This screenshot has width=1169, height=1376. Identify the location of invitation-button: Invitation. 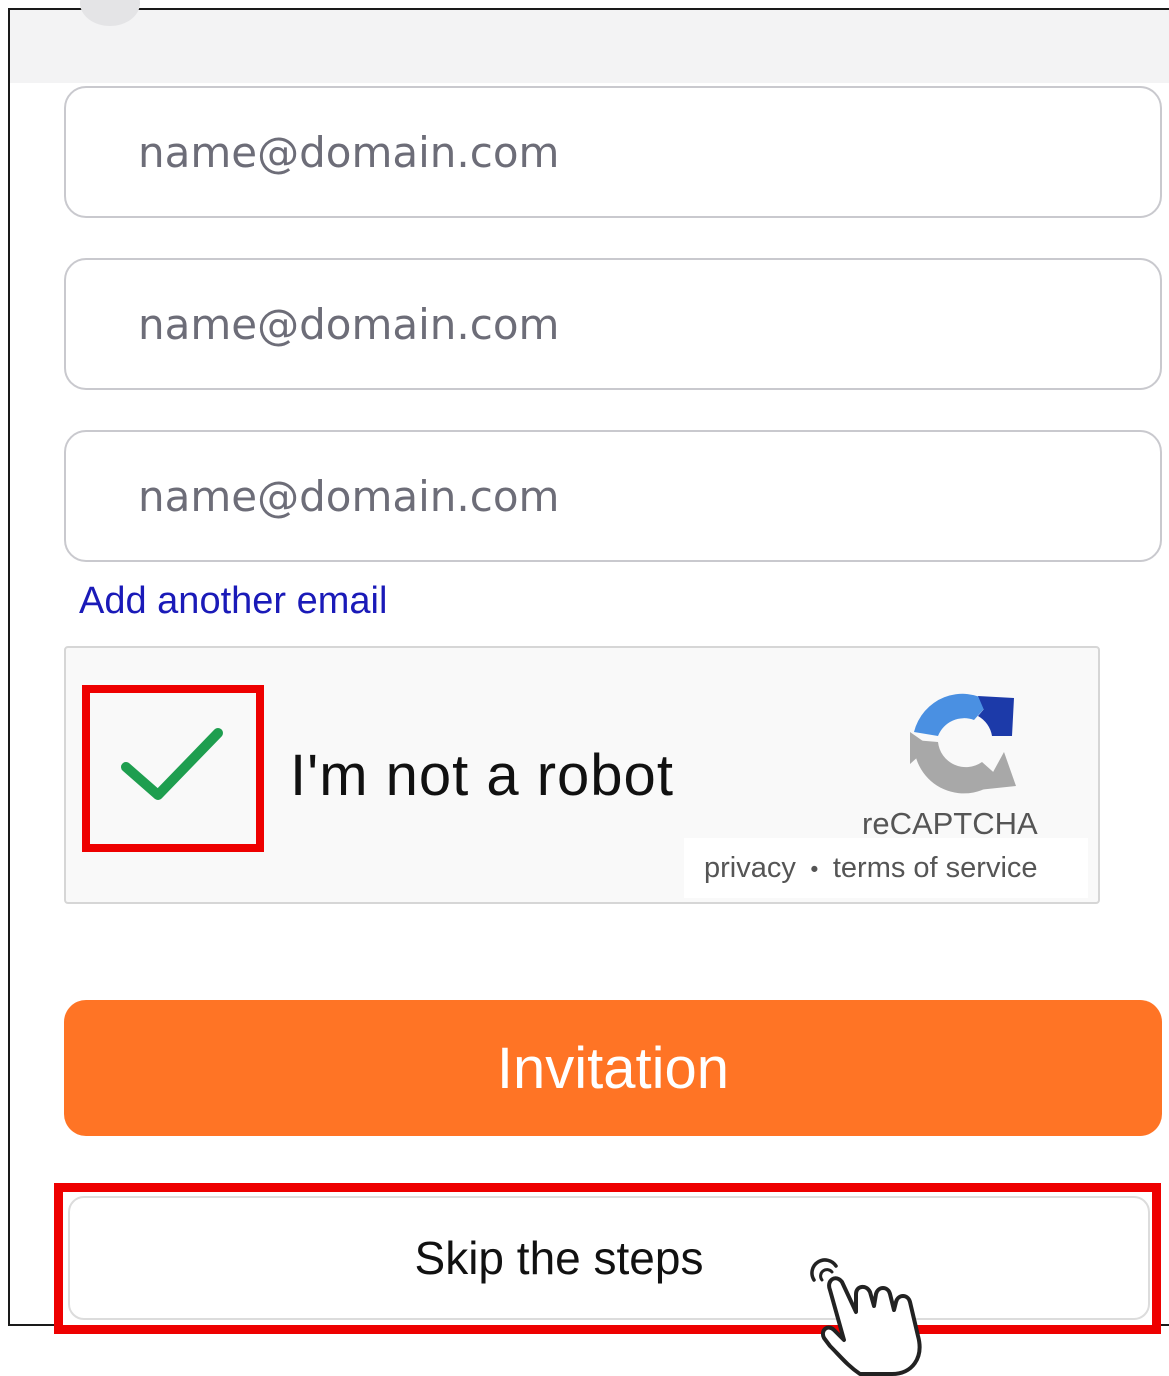
(613, 1068).